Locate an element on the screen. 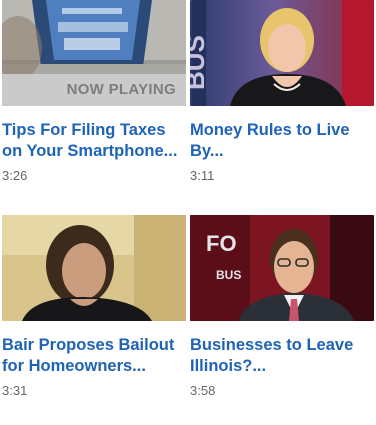  video-duration: 3:26 is located at coordinates (15, 175).